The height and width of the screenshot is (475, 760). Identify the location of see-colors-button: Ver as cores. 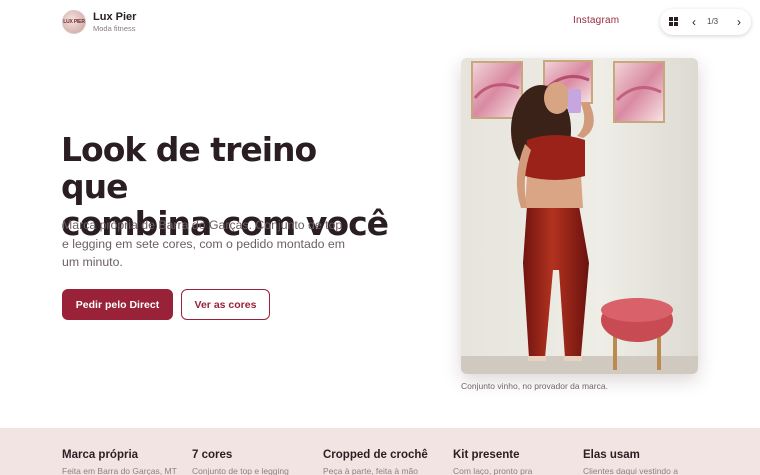
(225, 304).